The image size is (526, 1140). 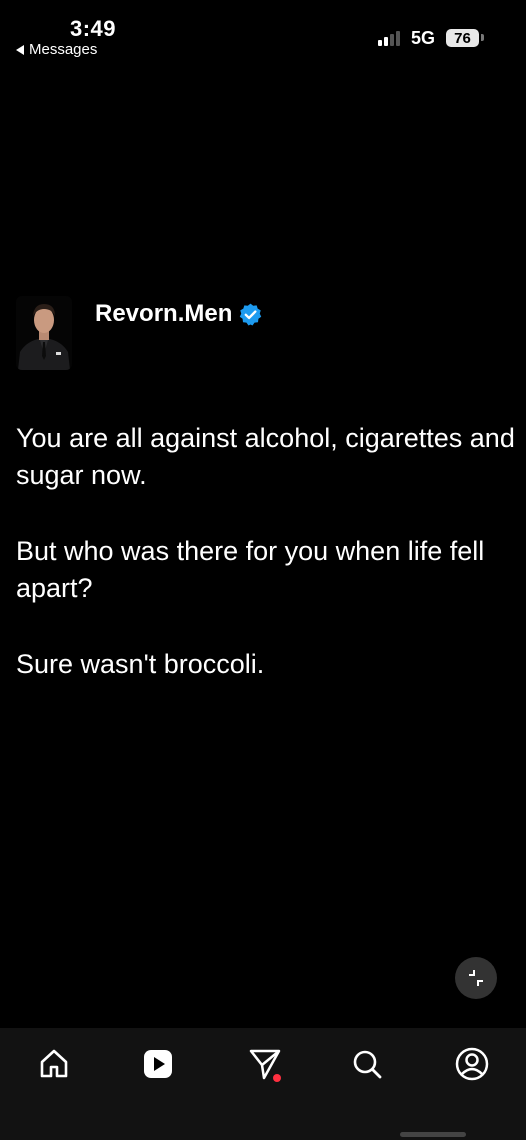 I want to click on send-icon, so click(x=265, y=1065).